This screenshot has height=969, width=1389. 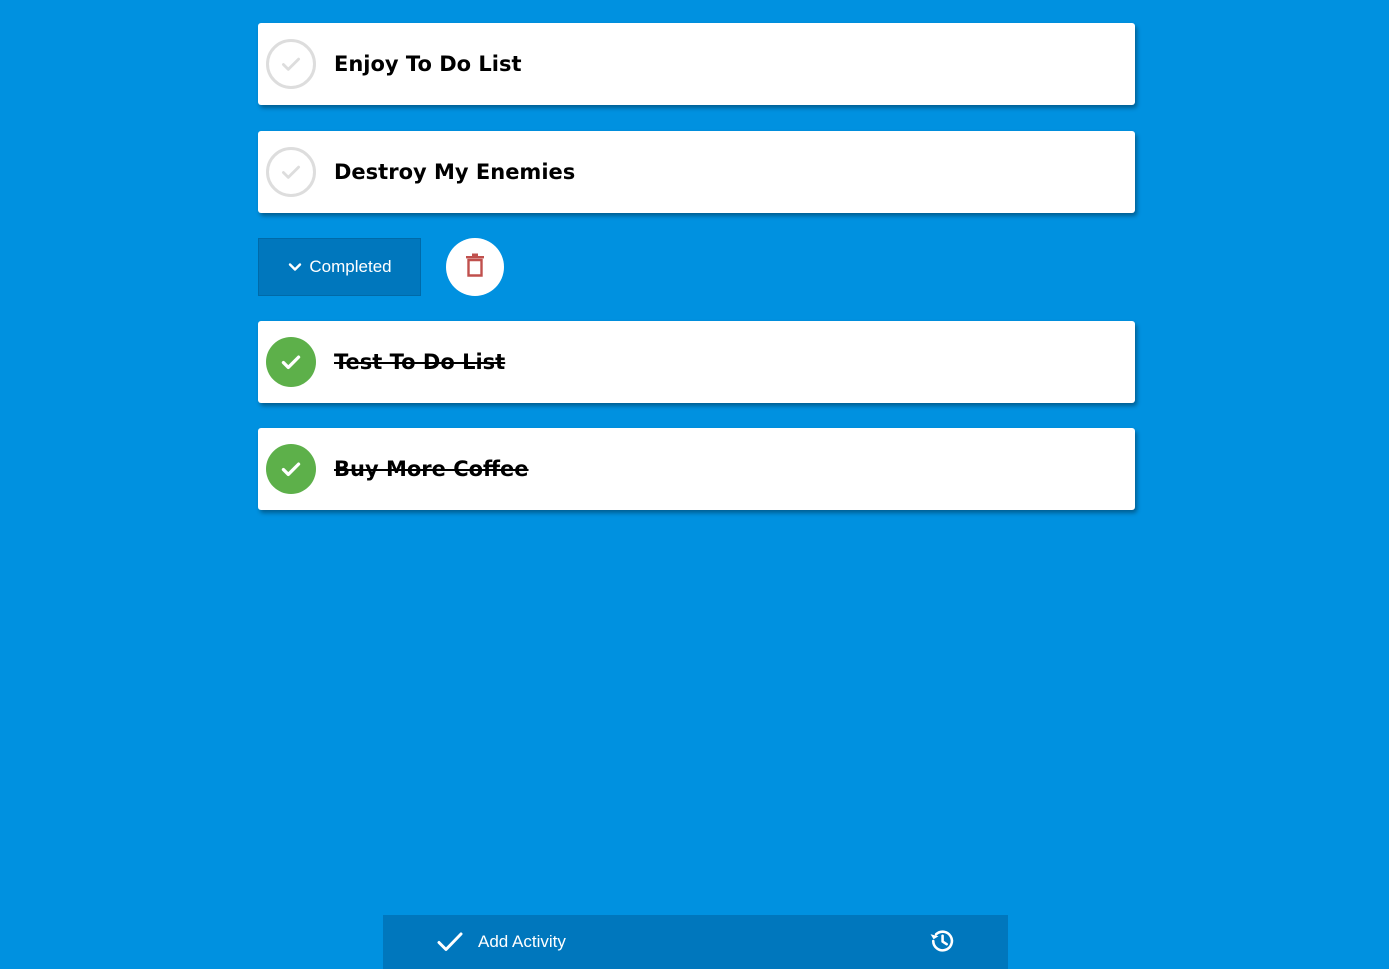 I want to click on delete-completed-button, so click(x=475, y=267).